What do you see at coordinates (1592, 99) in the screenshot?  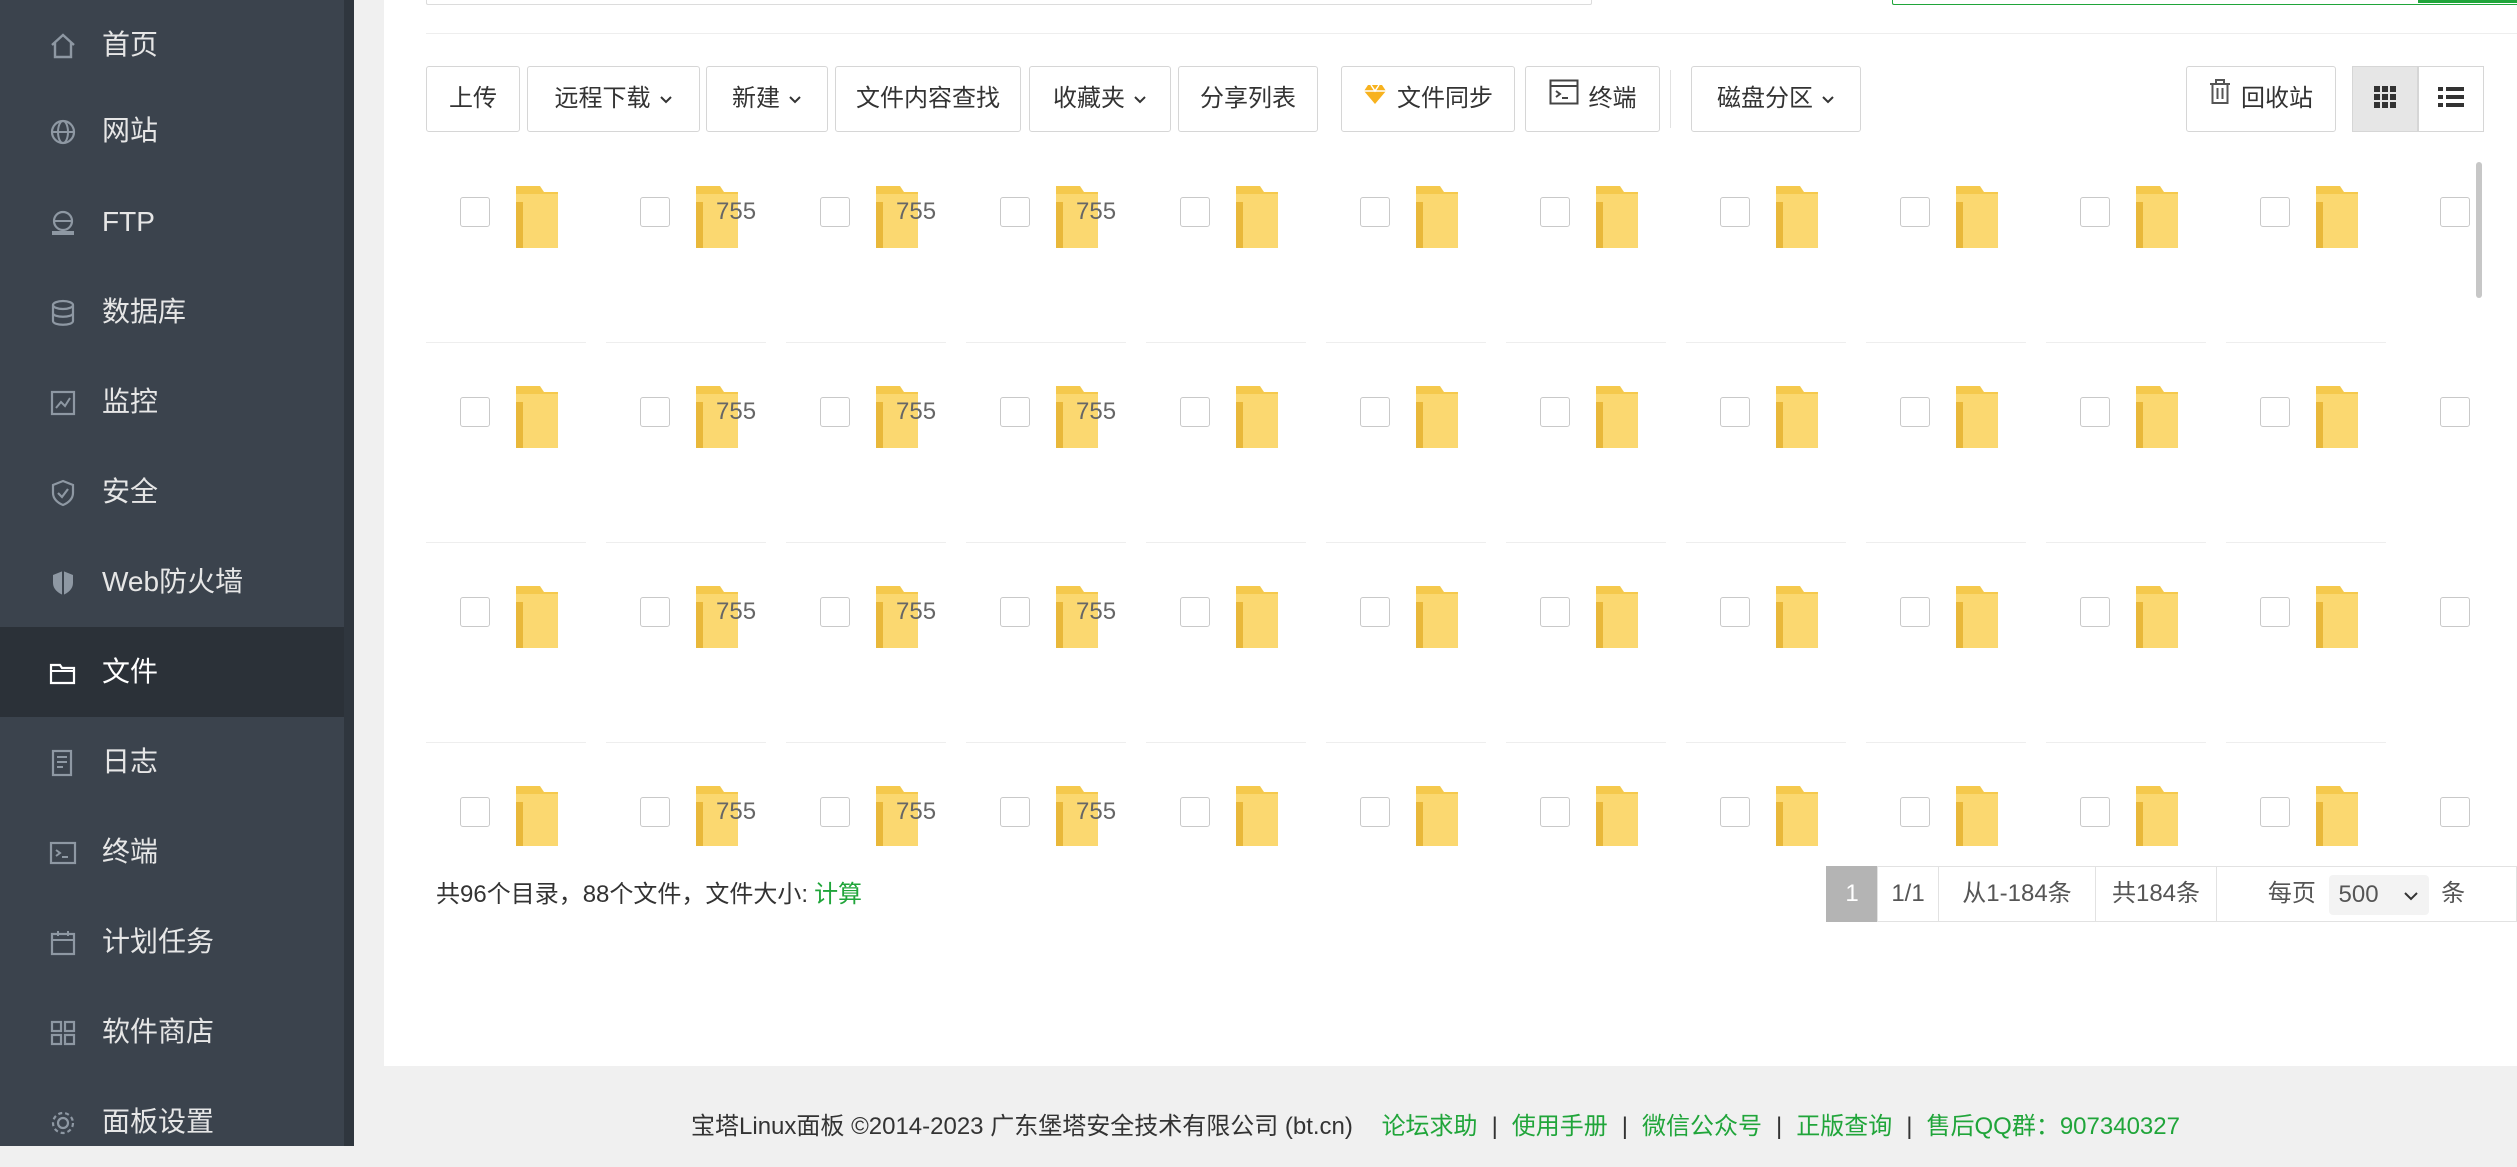 I see `terminal-button: 终端` at bounding box center [1592, 99].